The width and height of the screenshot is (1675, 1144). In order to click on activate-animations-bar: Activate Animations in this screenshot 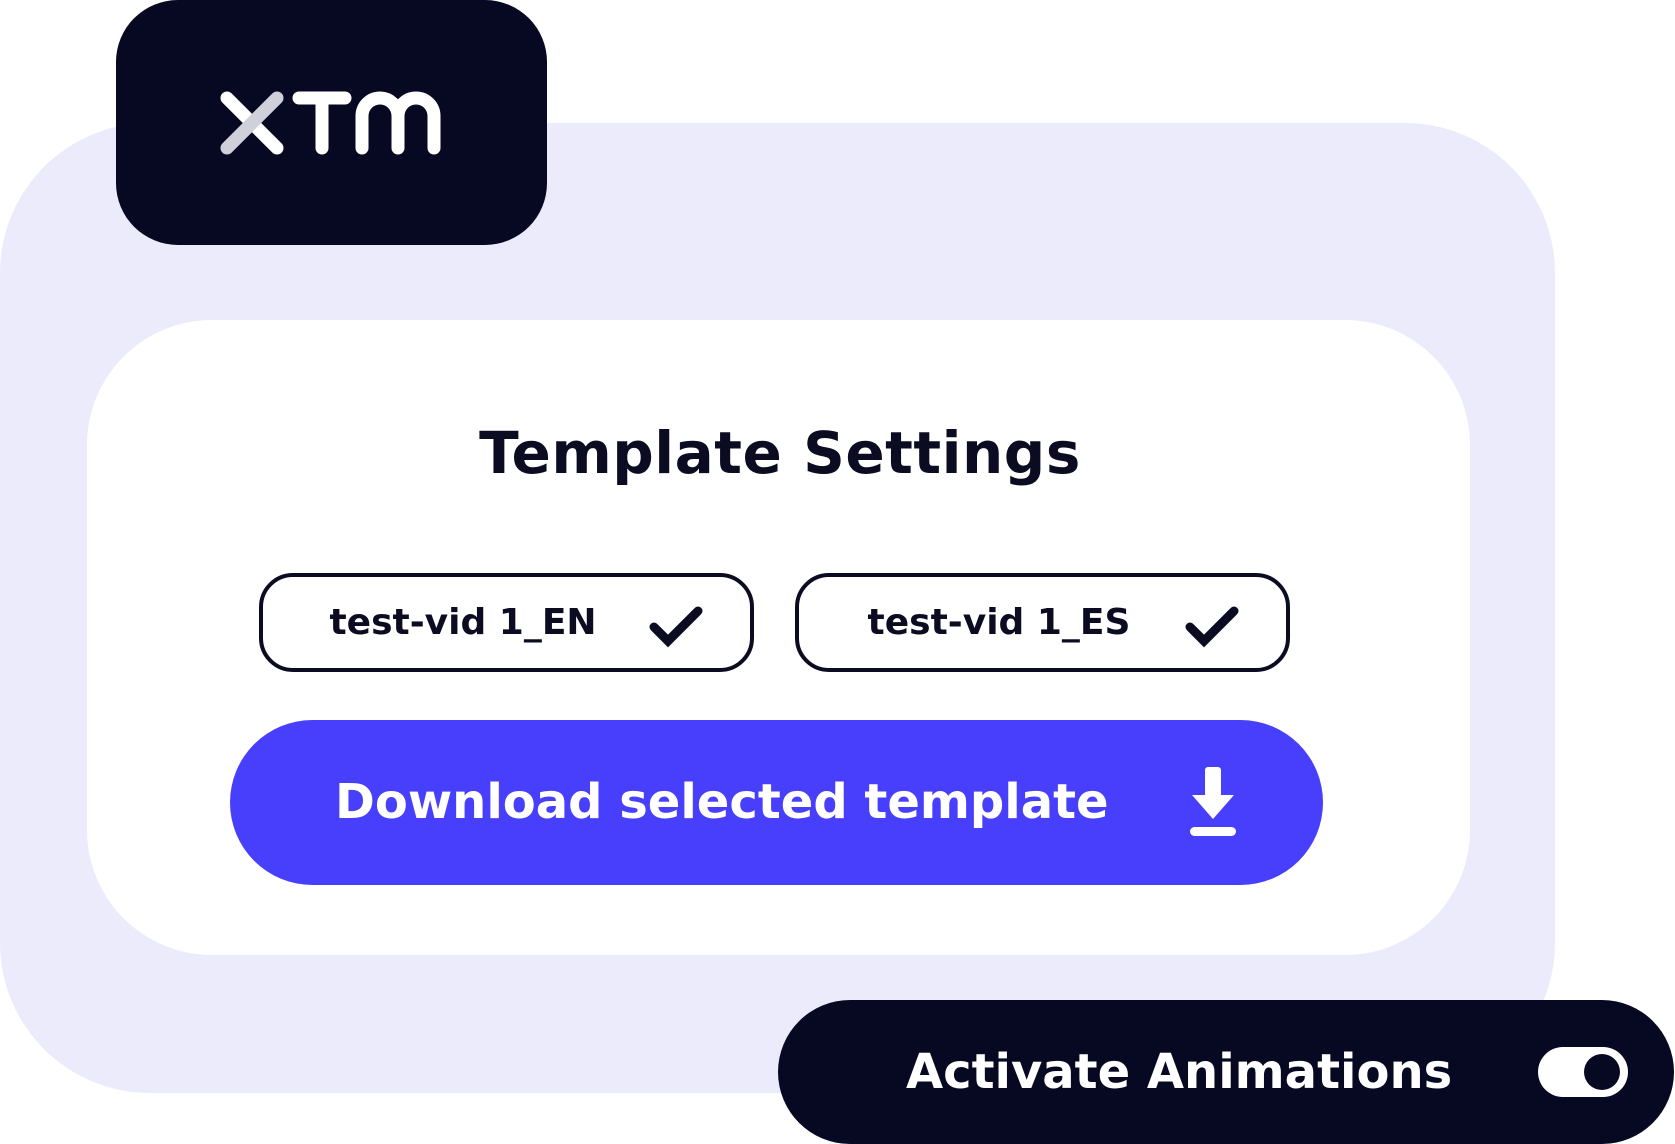, I will do `click(1226, 1072)`.